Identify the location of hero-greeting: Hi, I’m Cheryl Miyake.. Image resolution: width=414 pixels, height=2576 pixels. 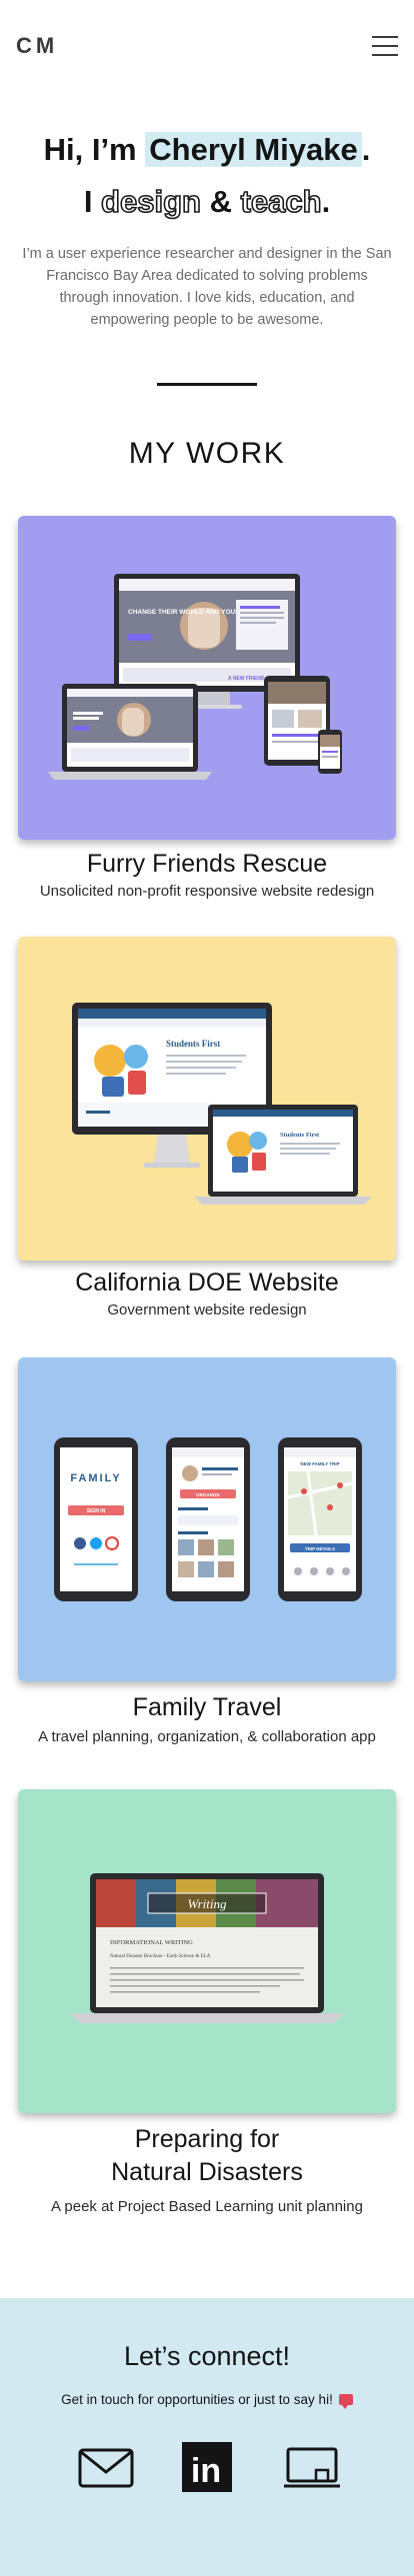
(207, 150).